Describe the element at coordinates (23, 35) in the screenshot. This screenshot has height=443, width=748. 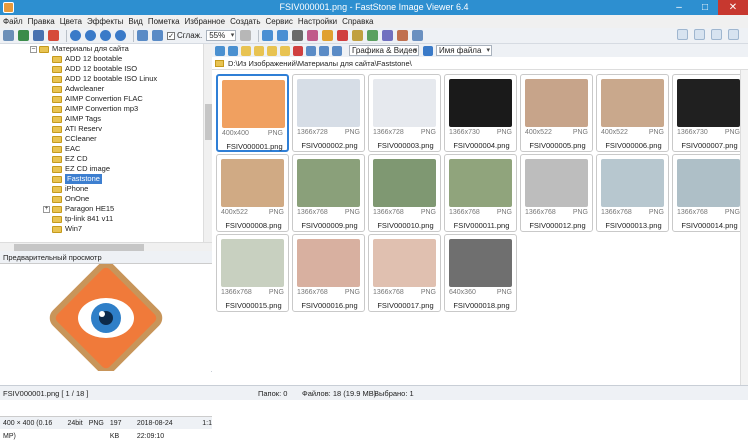
I see `acquire-icon` at that location.